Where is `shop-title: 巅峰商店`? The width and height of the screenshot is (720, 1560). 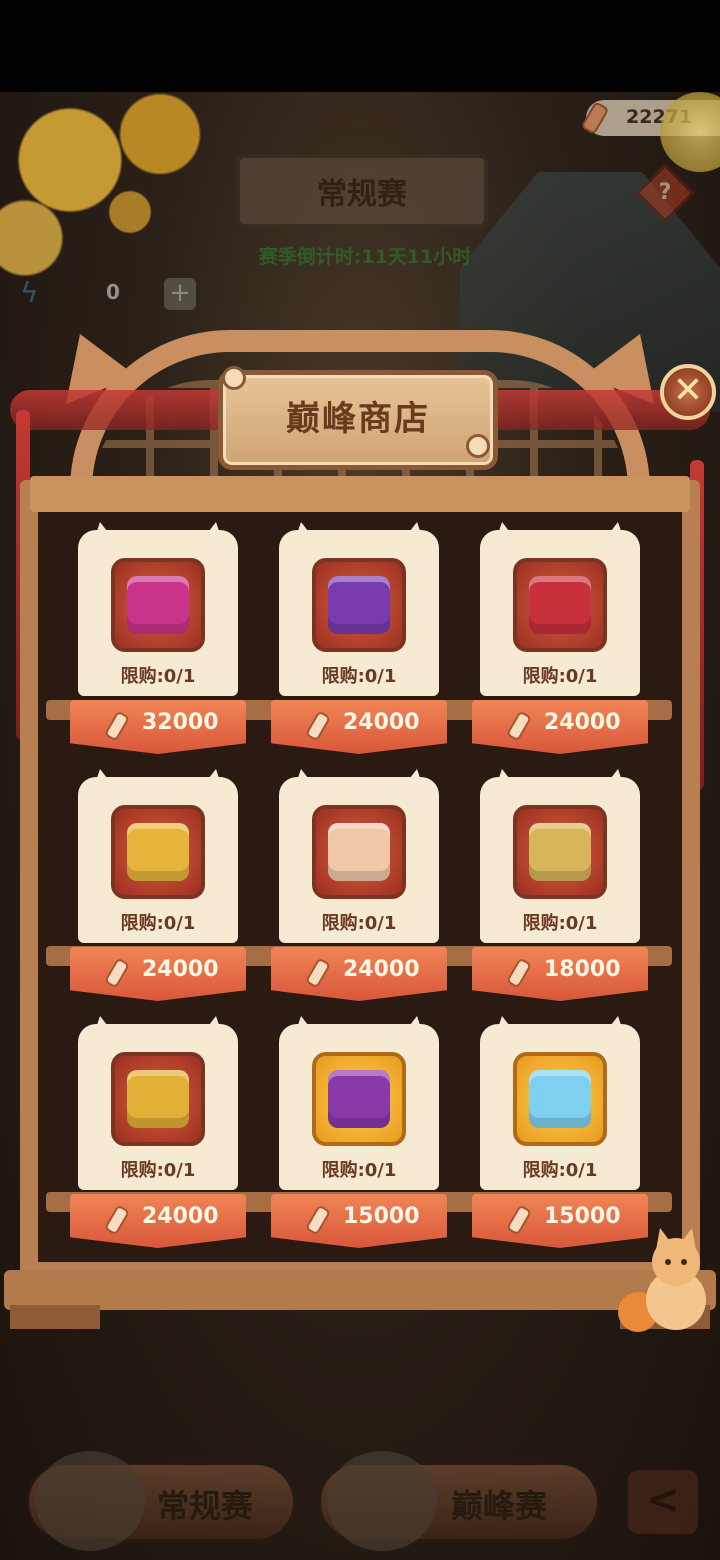
shop-title: 巅峰商店 is located at coordinates (358, 419).